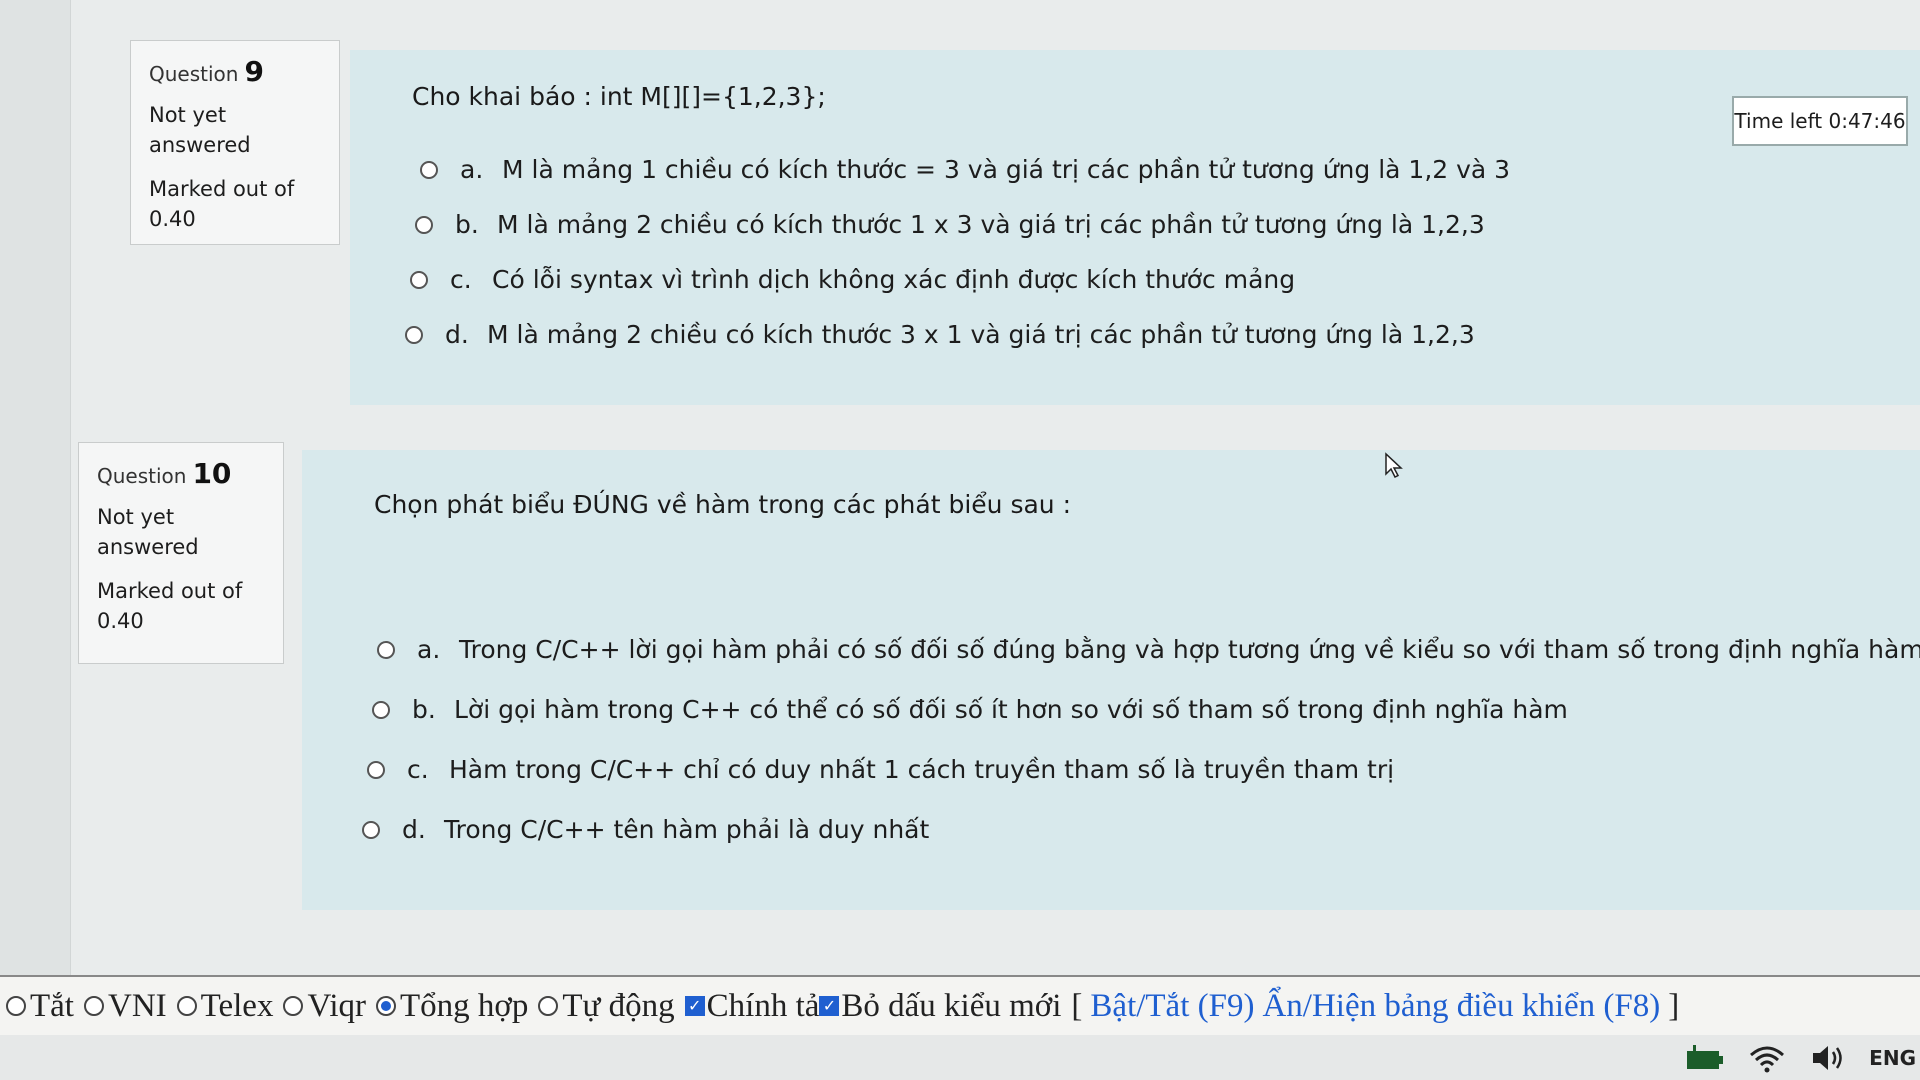 This screenshot has height=1080, width=1920. Describe the element at coordinates (324, 1006) in the screenshot. I see `ime-mode-viqr: Viqr` at that location.